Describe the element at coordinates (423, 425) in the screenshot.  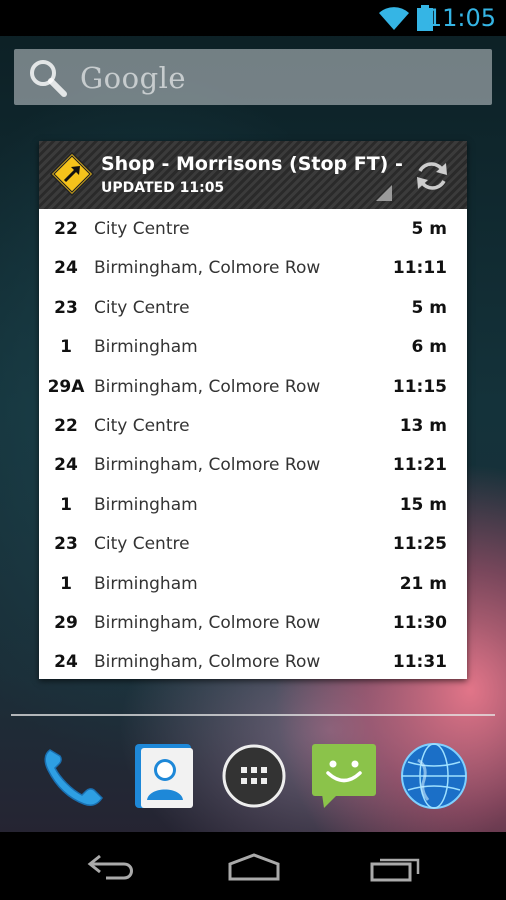
I see `eta: 13 m` at that location.